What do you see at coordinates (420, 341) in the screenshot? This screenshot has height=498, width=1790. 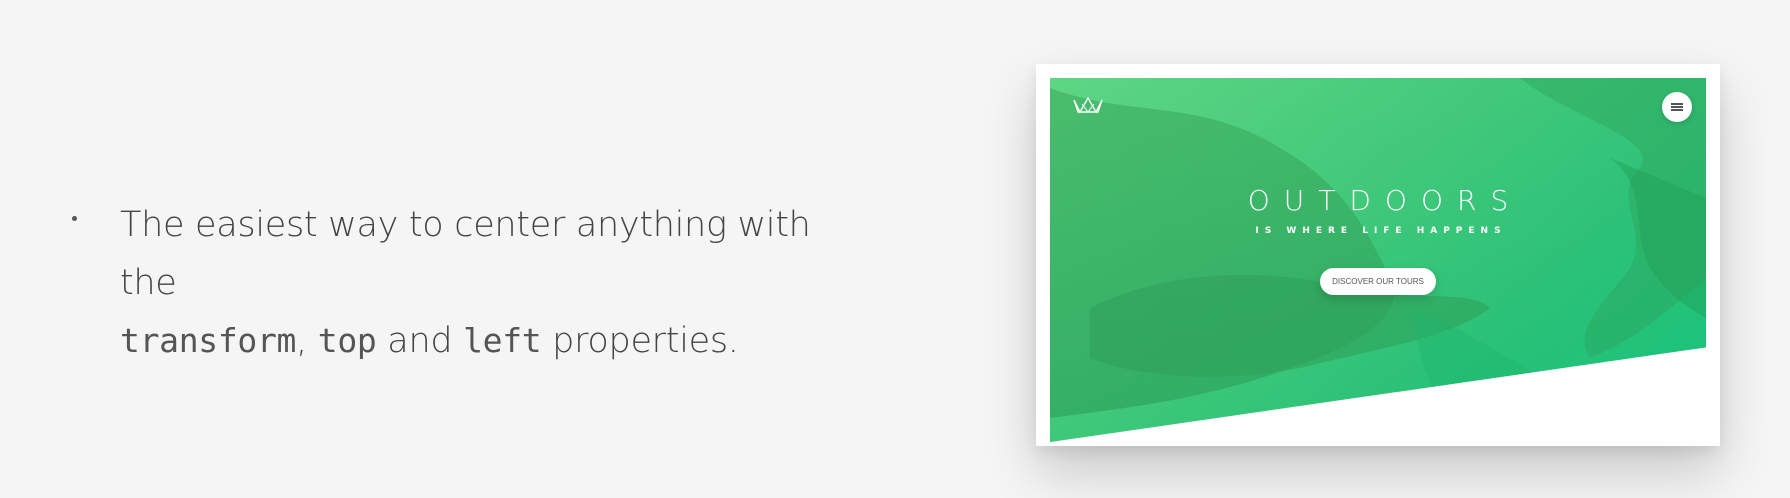 I see `and-word: and` at bounding box center [420, 341].